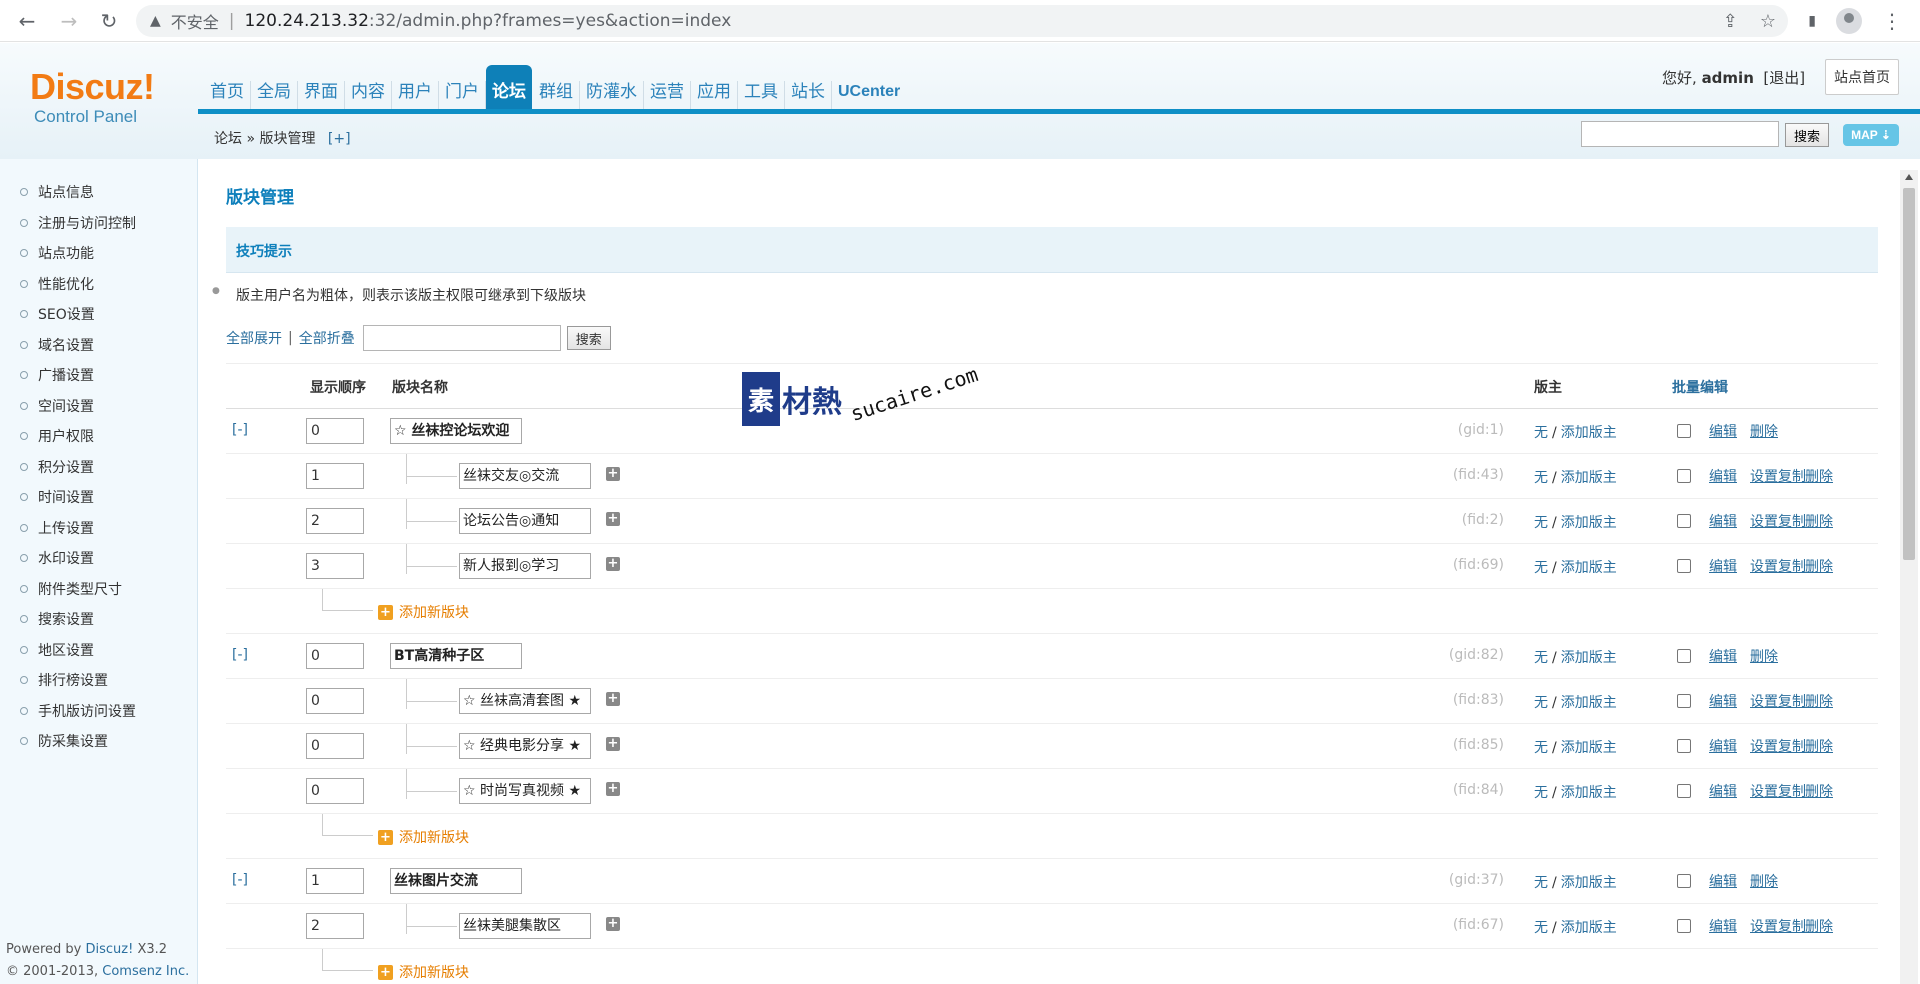 Image resolution: width=1920 pixels, height=984 pixels. I want to click on share-icon: ⇪, so click(1730, 21).